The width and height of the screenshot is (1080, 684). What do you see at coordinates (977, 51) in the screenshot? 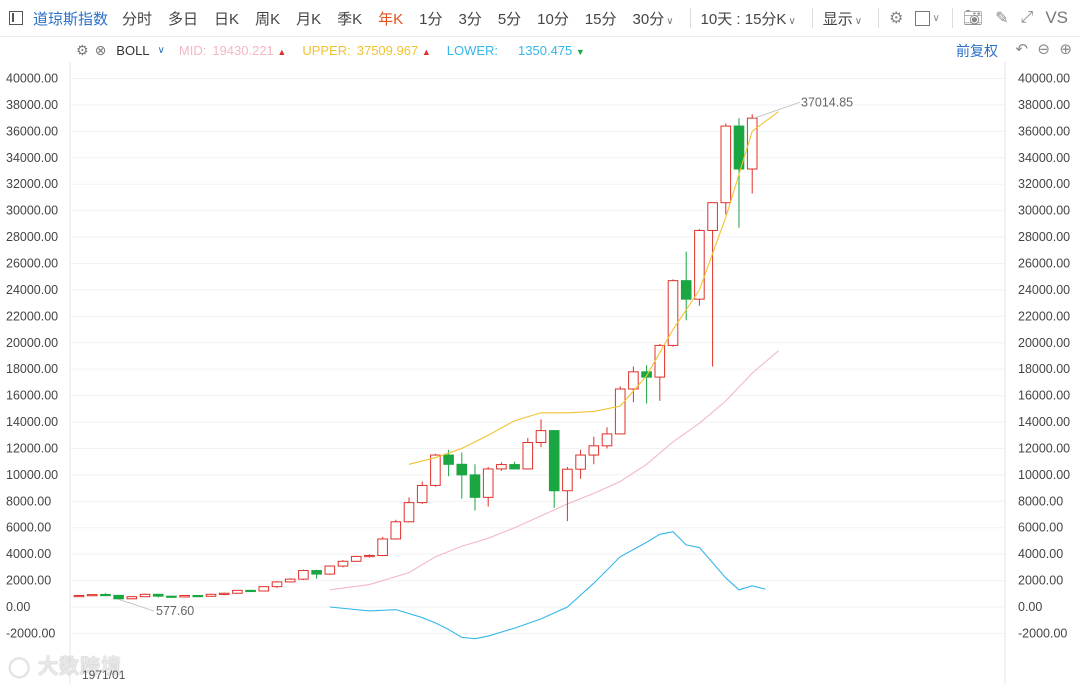
I see `price-adjust-button: 前复权` at bounding box center [977, 51].